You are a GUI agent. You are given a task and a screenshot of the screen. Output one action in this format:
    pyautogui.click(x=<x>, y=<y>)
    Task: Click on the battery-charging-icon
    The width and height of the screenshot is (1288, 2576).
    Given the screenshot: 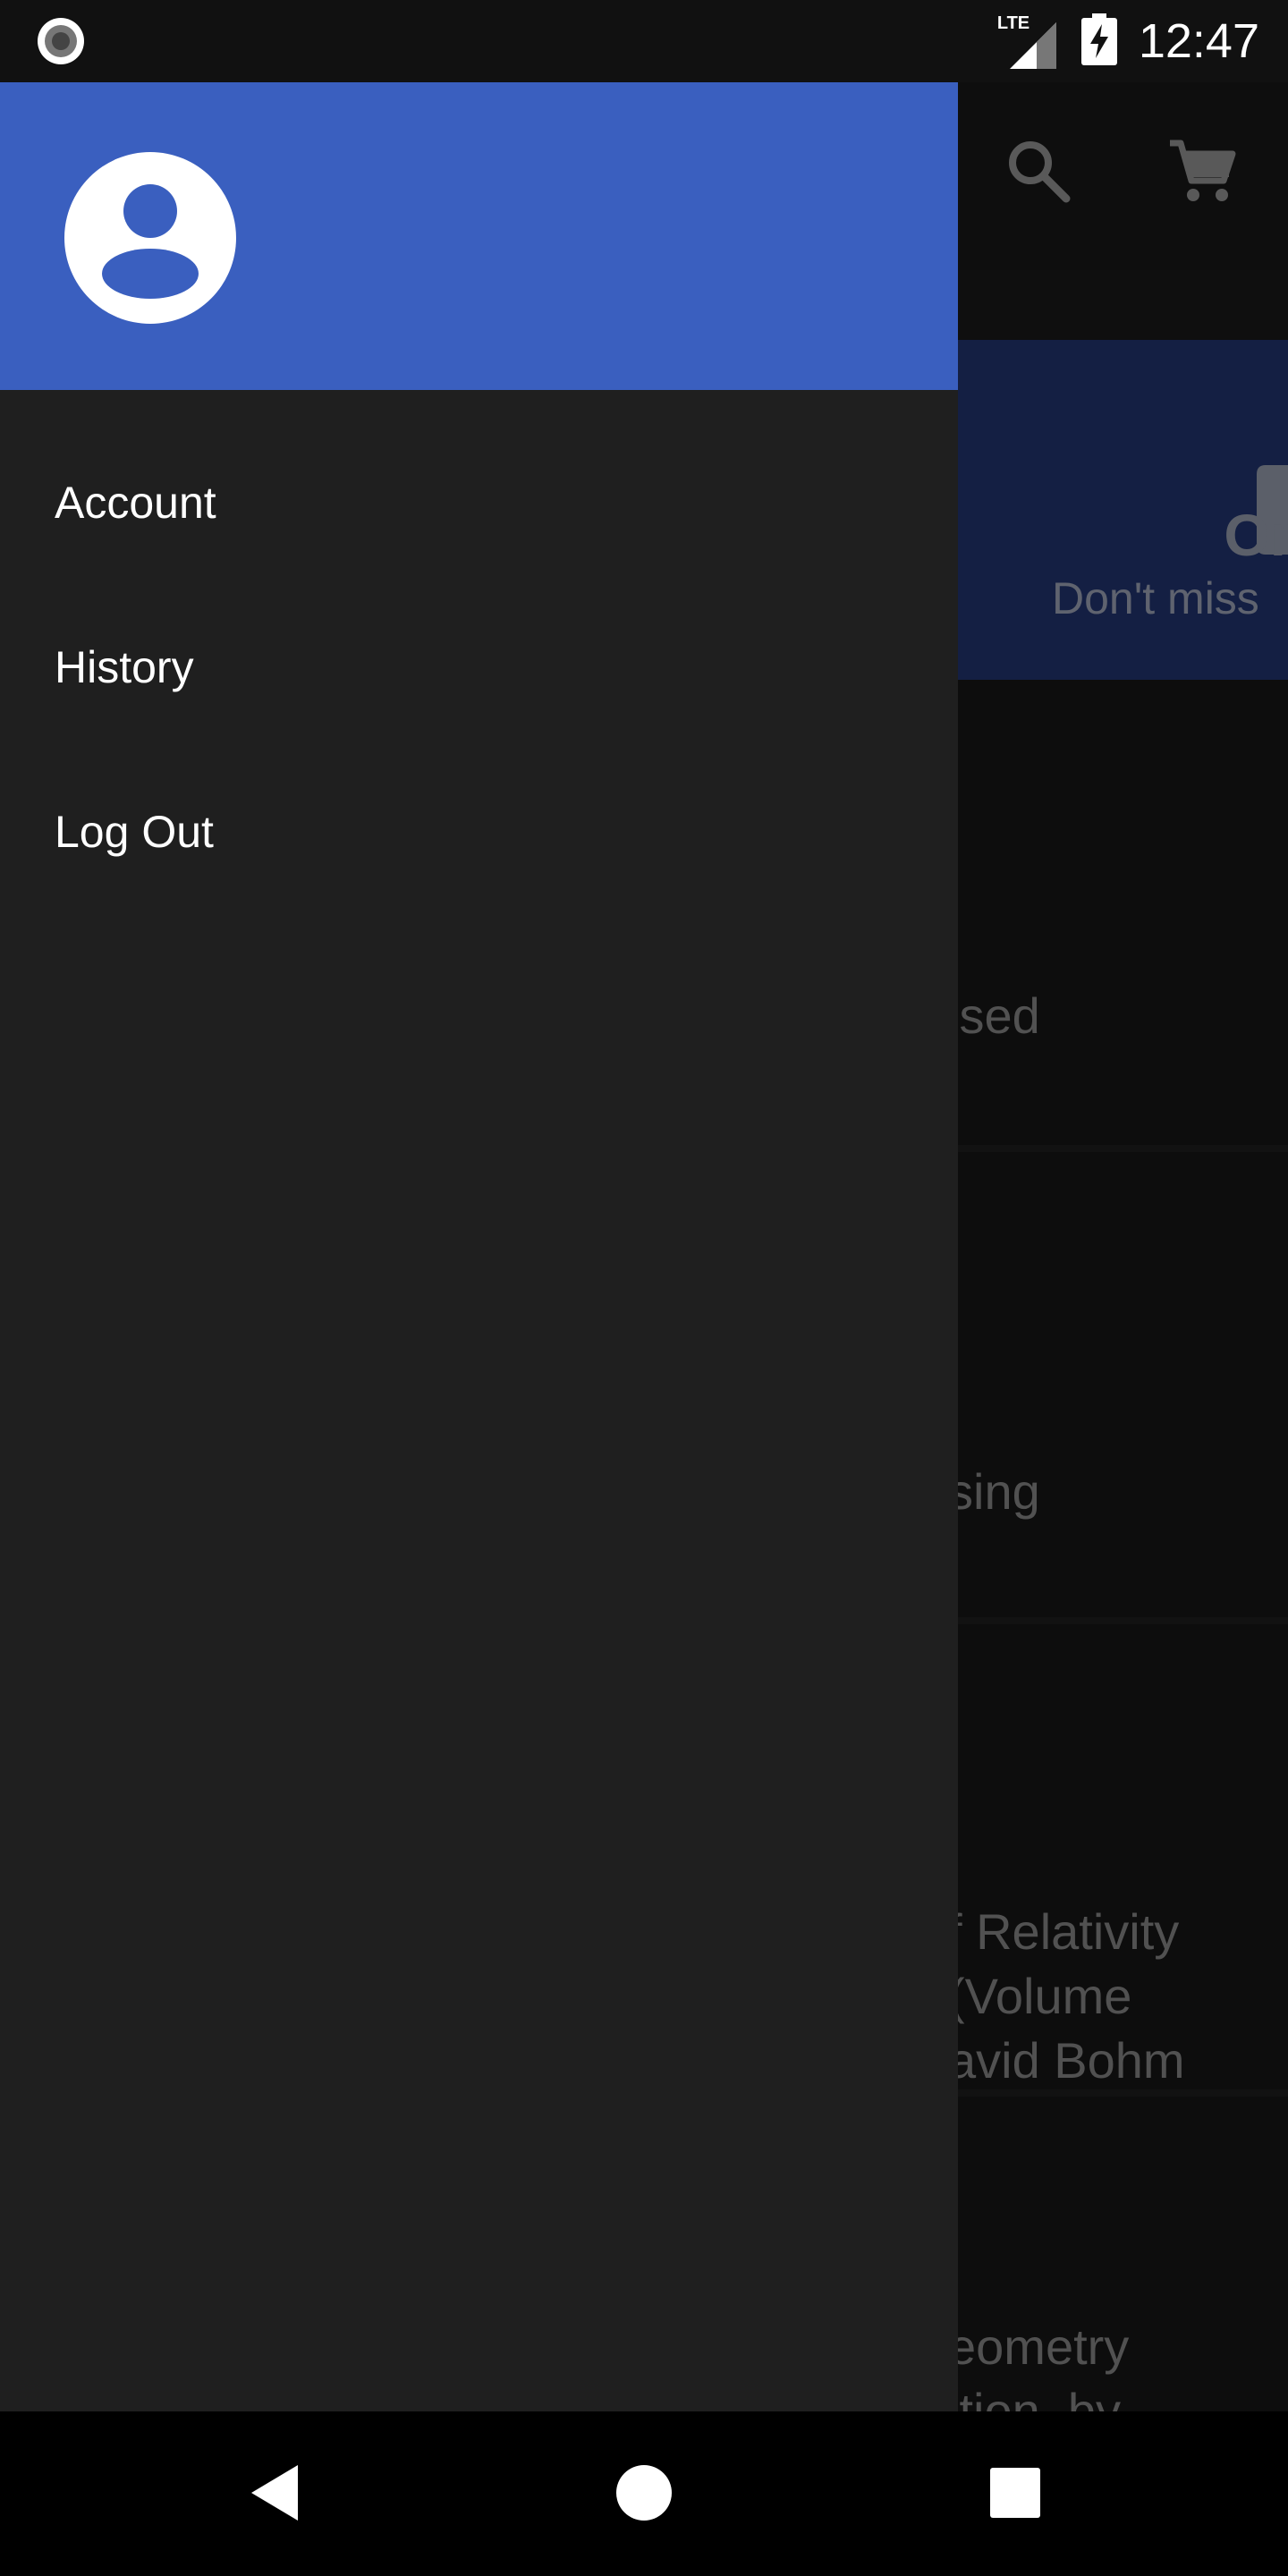 What is the action you would take?
    pyautogui.click(x=1098, y=41)
    